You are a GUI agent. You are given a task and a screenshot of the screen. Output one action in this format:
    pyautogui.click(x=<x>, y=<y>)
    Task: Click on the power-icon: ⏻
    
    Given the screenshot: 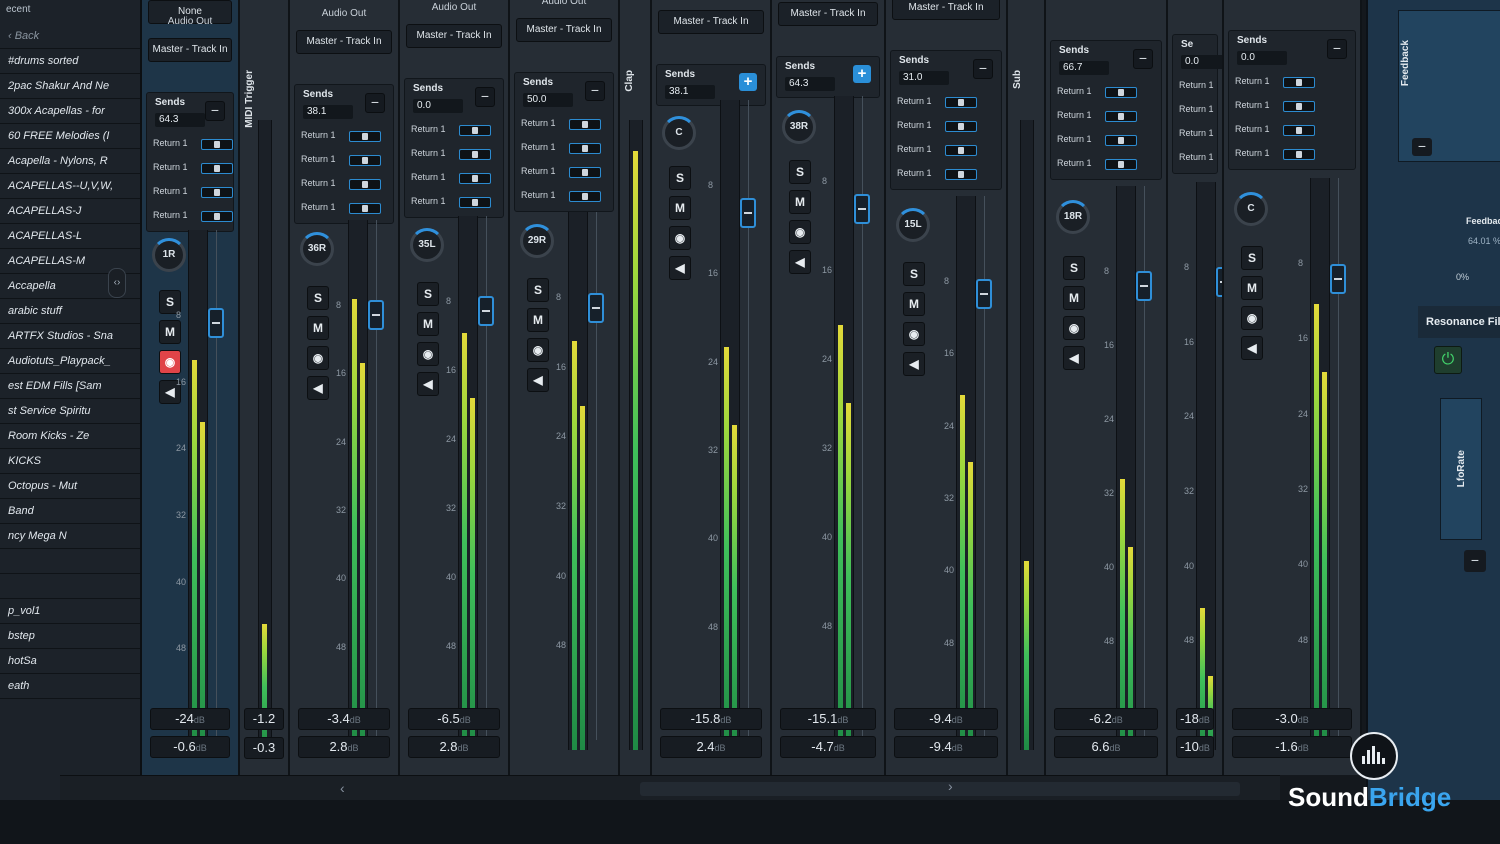 What is the action you would take?
    pyautogui.click(x=1448, y=360)
    